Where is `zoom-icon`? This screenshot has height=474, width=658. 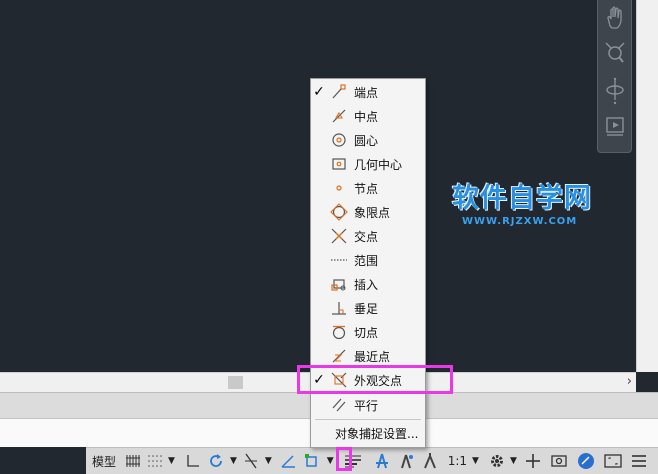
zoom-icon is located at coordinates (614, 54).